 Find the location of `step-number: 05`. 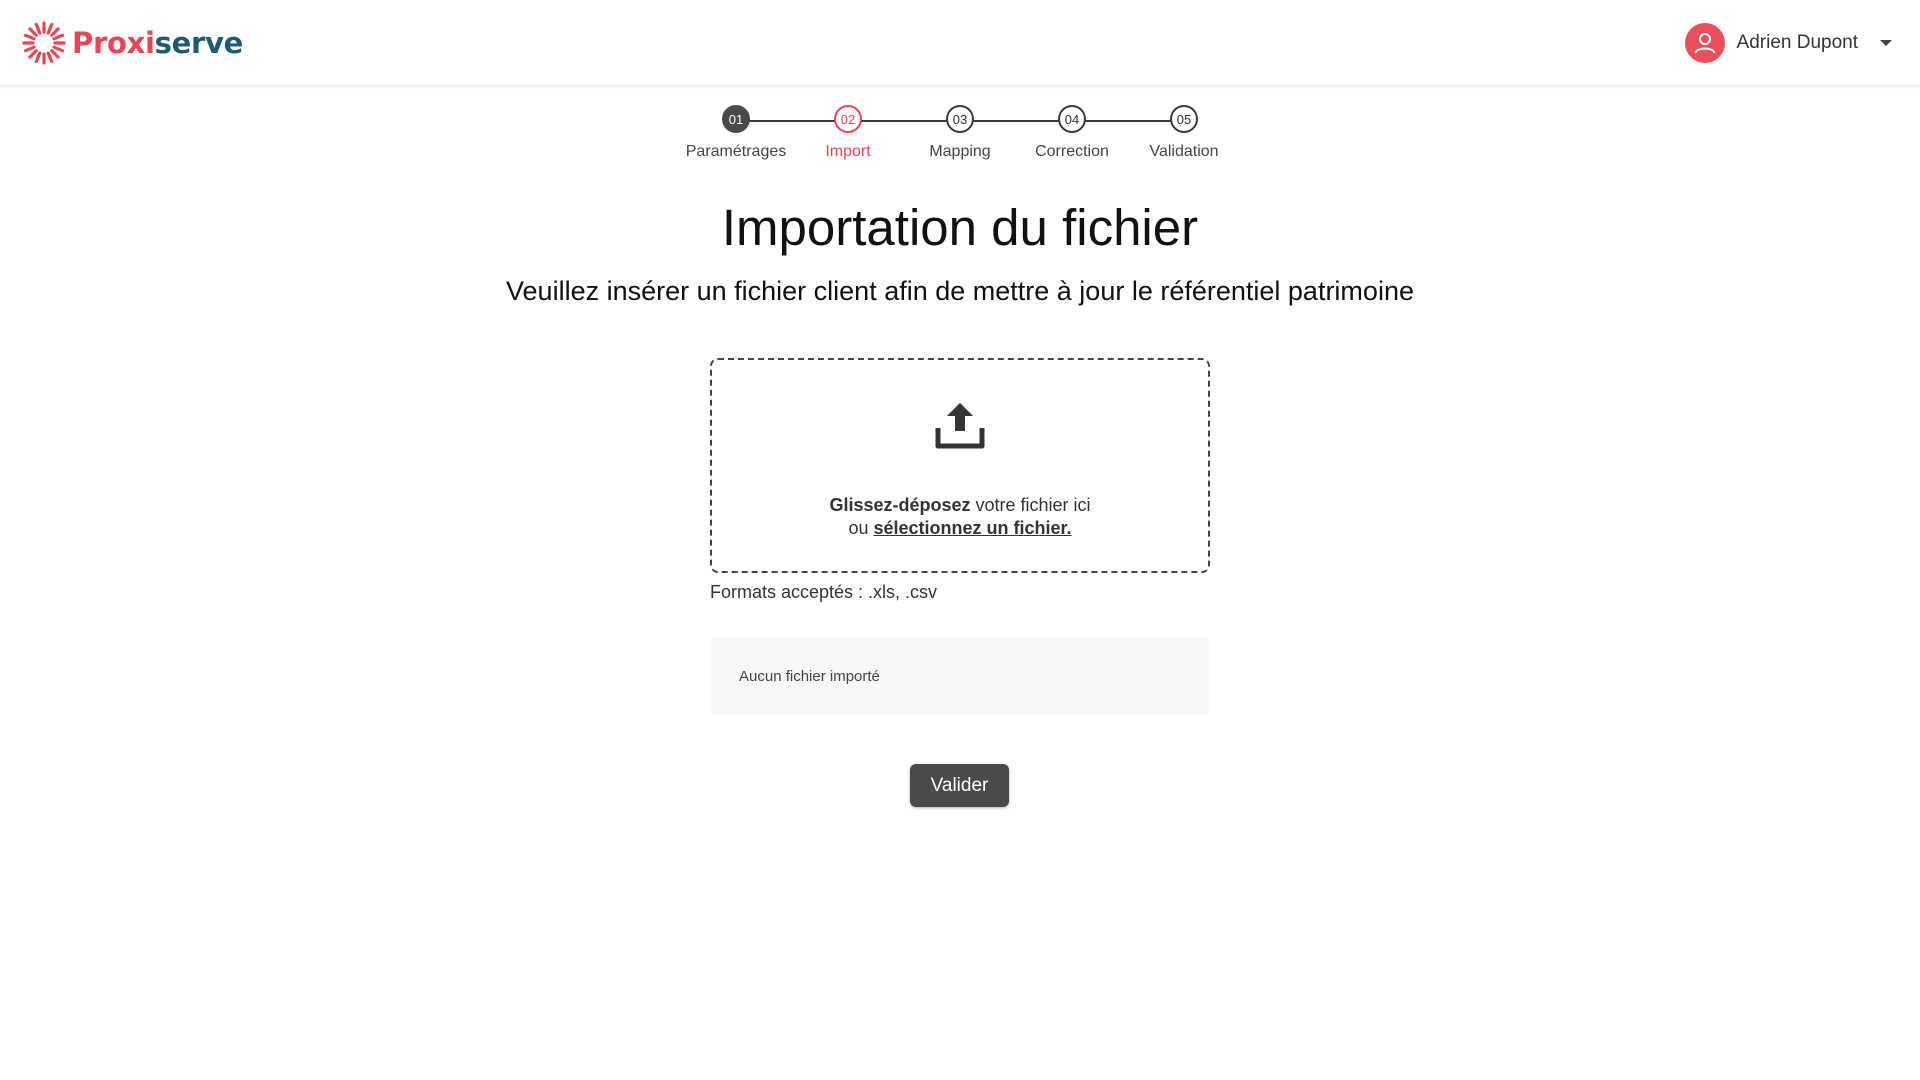

step-number: 05 is located at coordinates (1184, 119).